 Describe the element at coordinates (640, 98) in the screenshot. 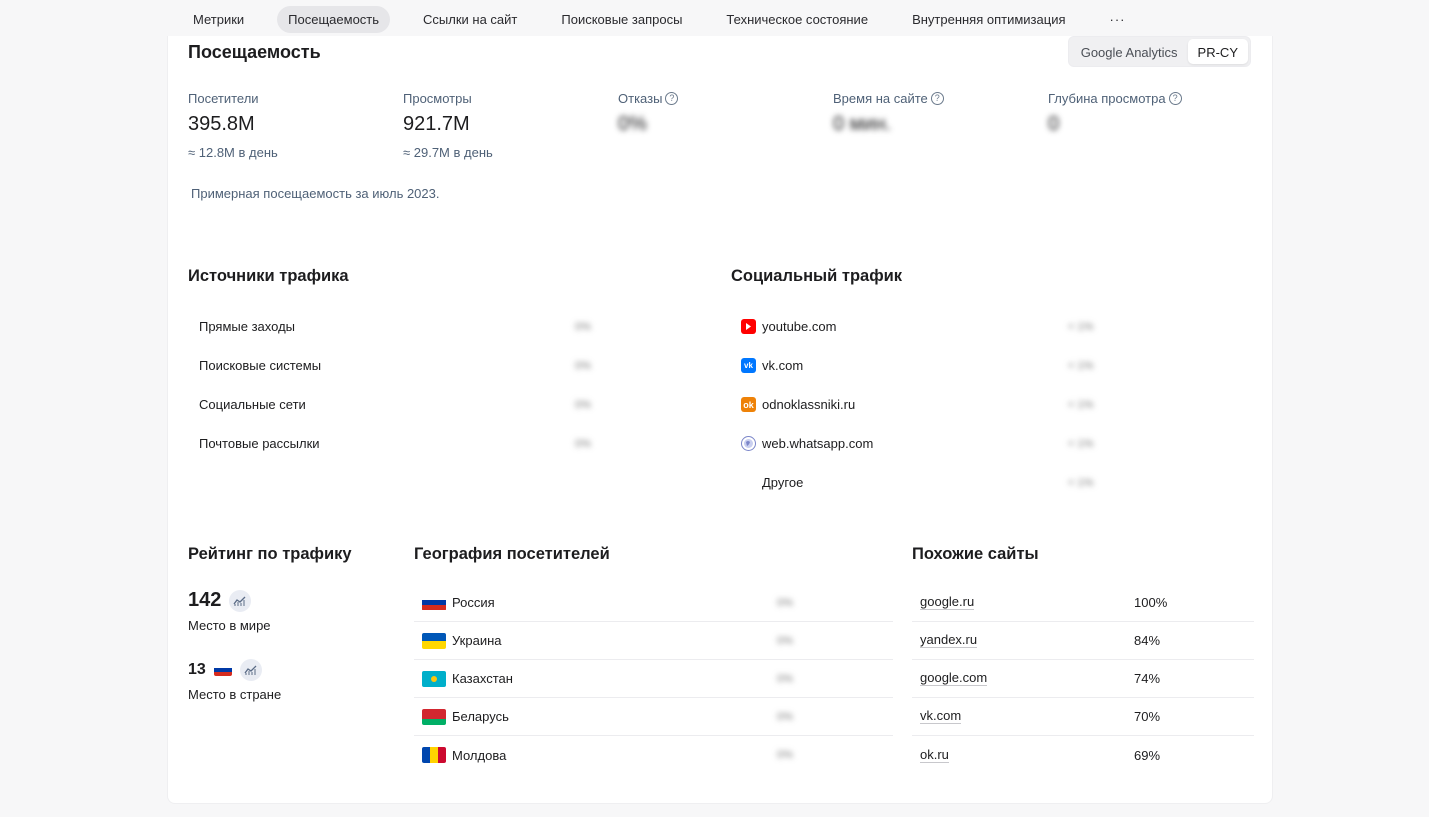

I see `metric-label: Отказы` at that location.